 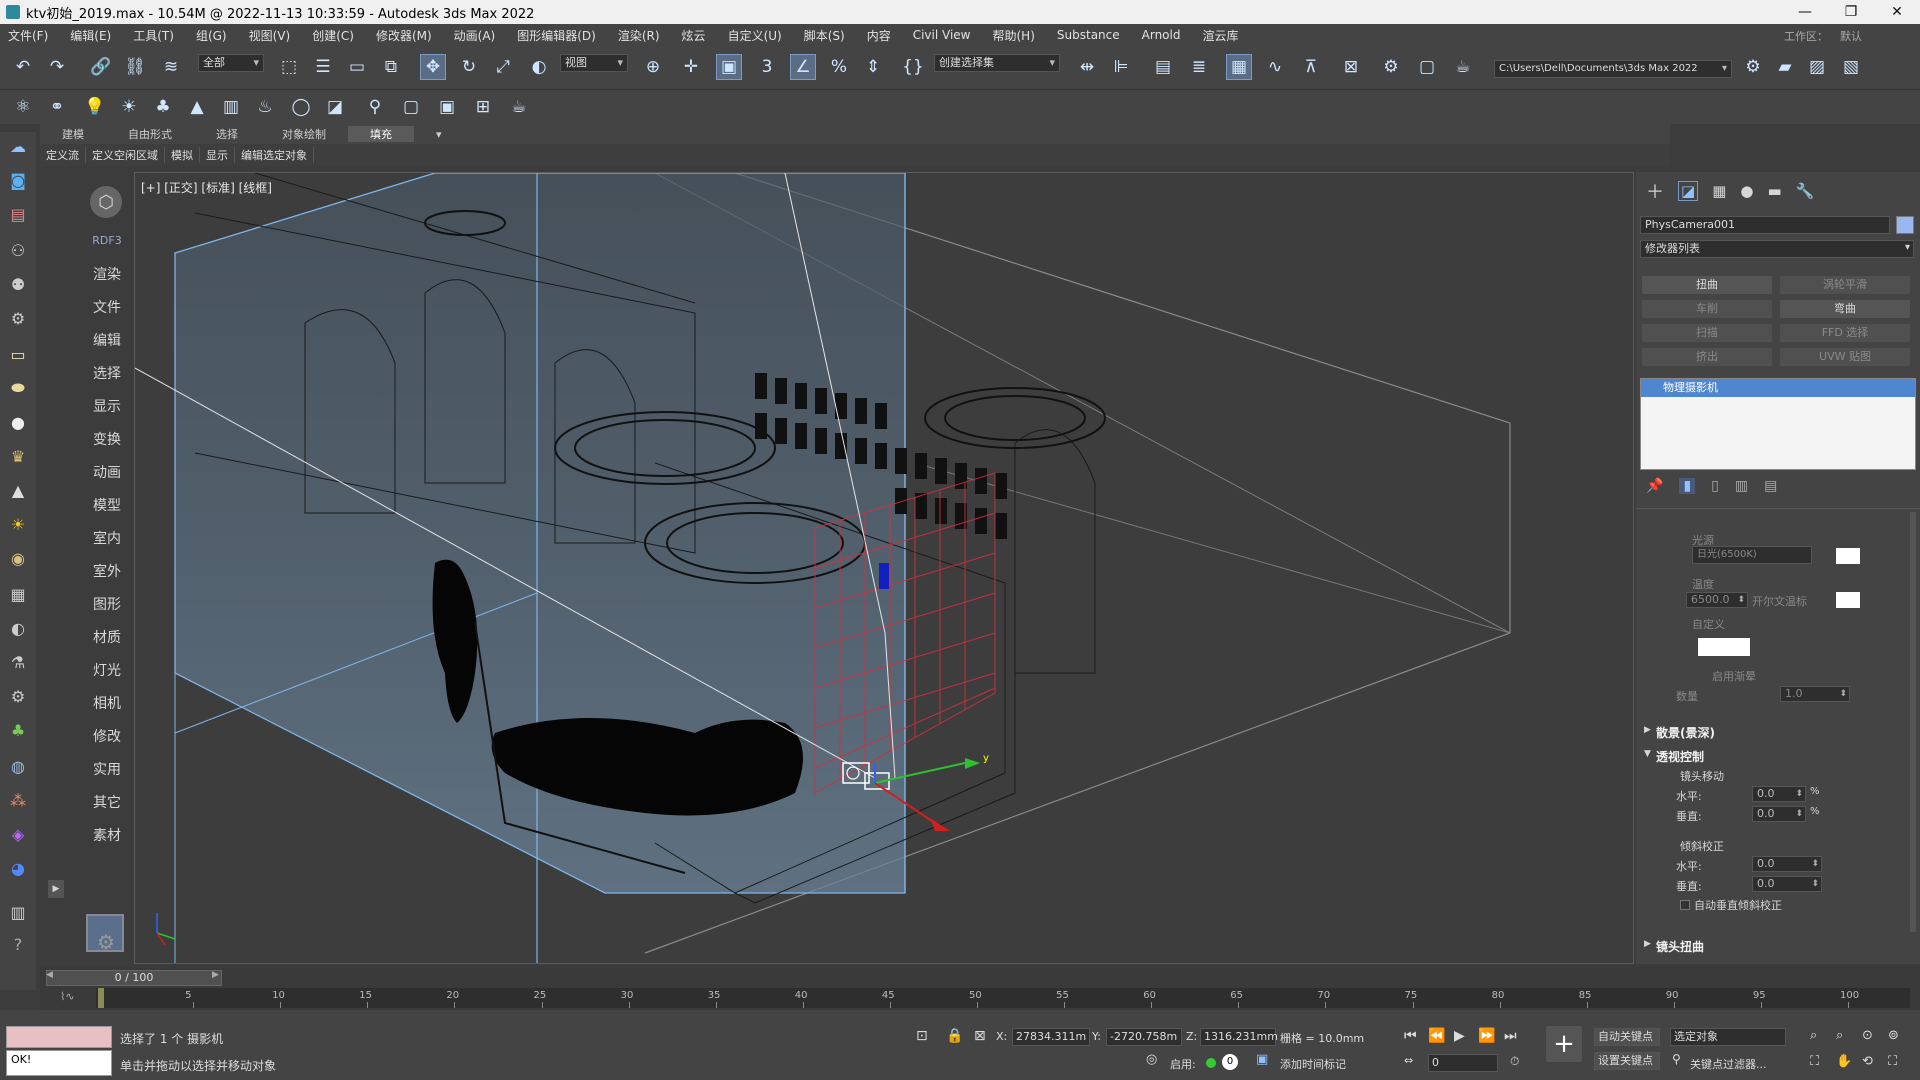 I want to click on custom-color-swatch, so click(x=1724, y=647).